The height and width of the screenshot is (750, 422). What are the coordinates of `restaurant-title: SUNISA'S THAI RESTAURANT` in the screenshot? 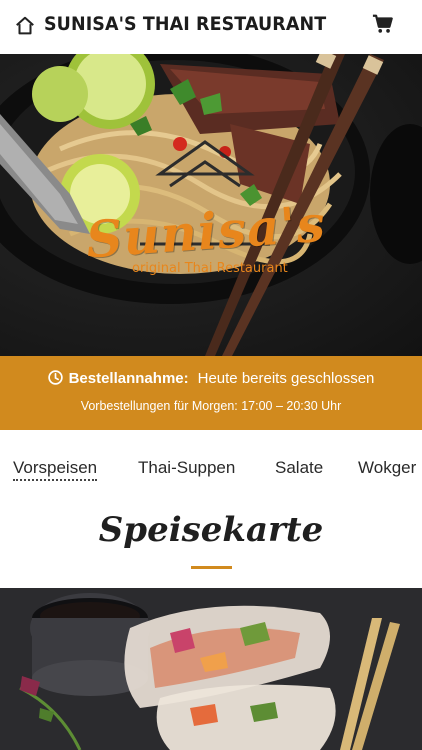 It's located at (185, 24).